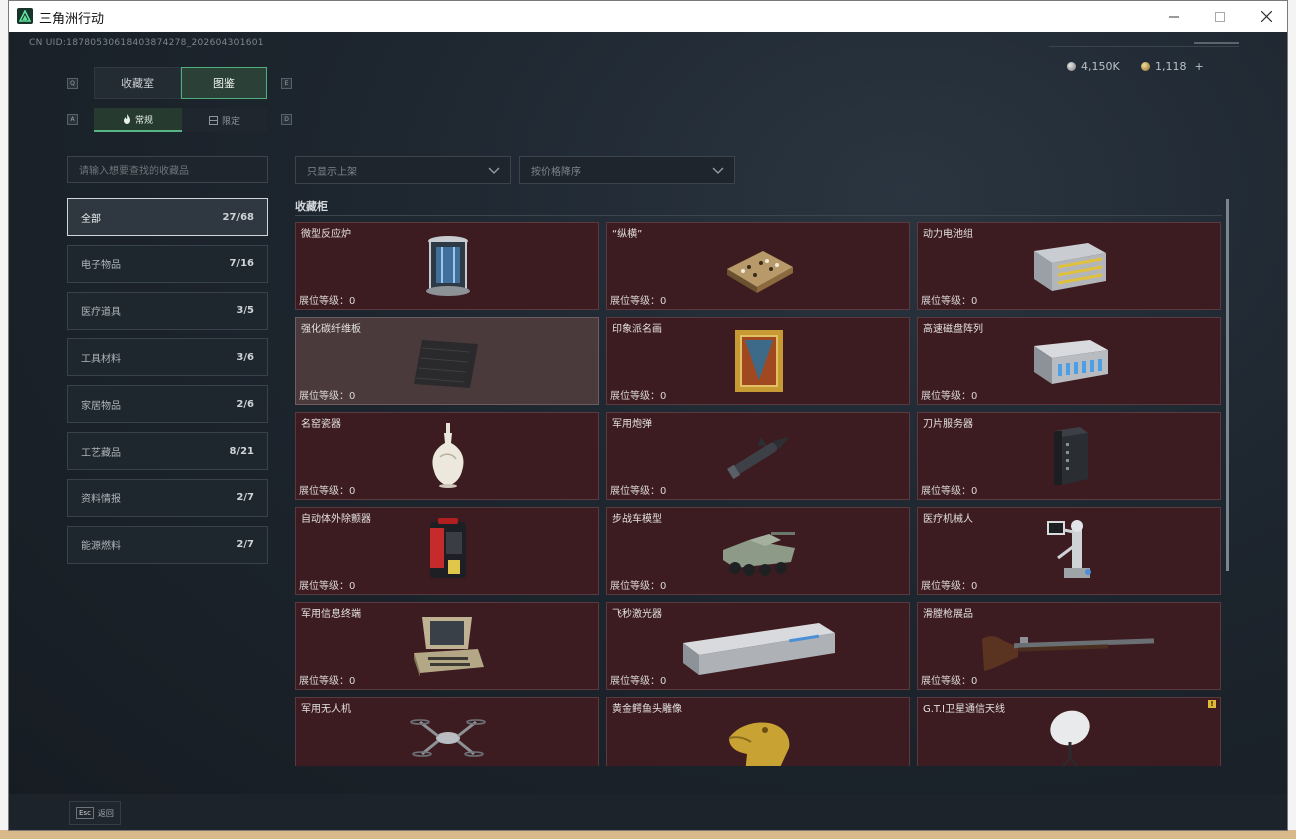  Describe the element at coordinates (95, 813) in the screenshot. I see `back-button: Esc 返回` at that location.